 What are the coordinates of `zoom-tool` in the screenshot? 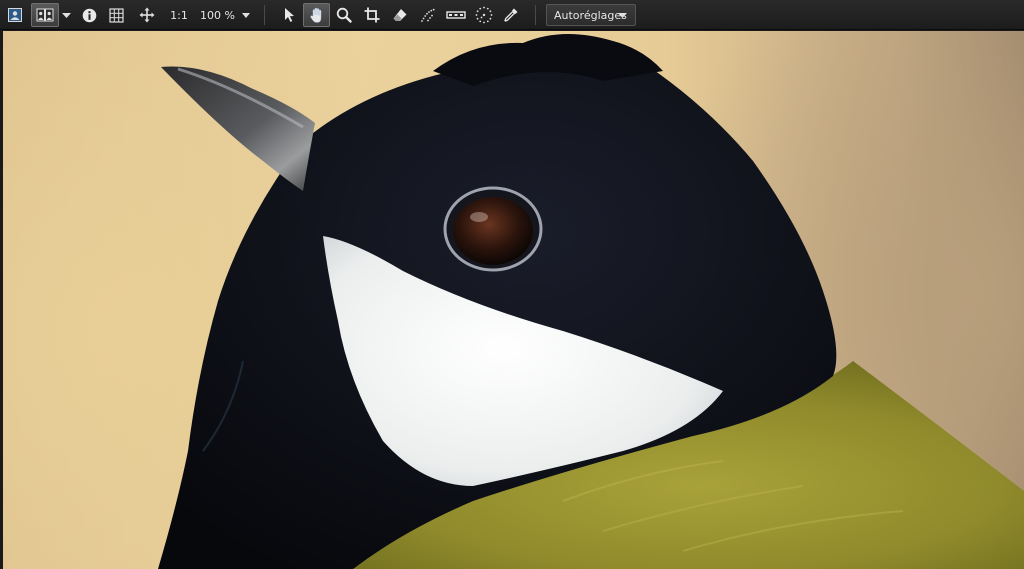 It's located at (344, 15).